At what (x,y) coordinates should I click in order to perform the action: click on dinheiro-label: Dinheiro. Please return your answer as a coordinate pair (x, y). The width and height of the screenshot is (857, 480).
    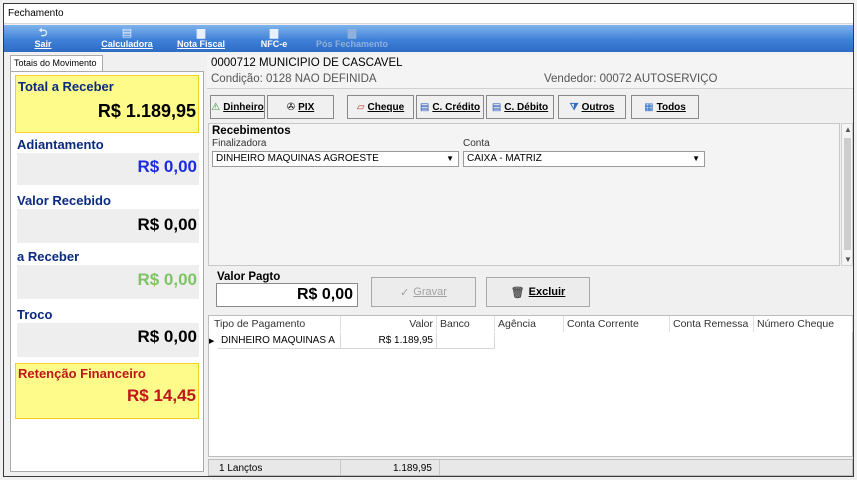
    Looking at the image, I should click on (243, 107).